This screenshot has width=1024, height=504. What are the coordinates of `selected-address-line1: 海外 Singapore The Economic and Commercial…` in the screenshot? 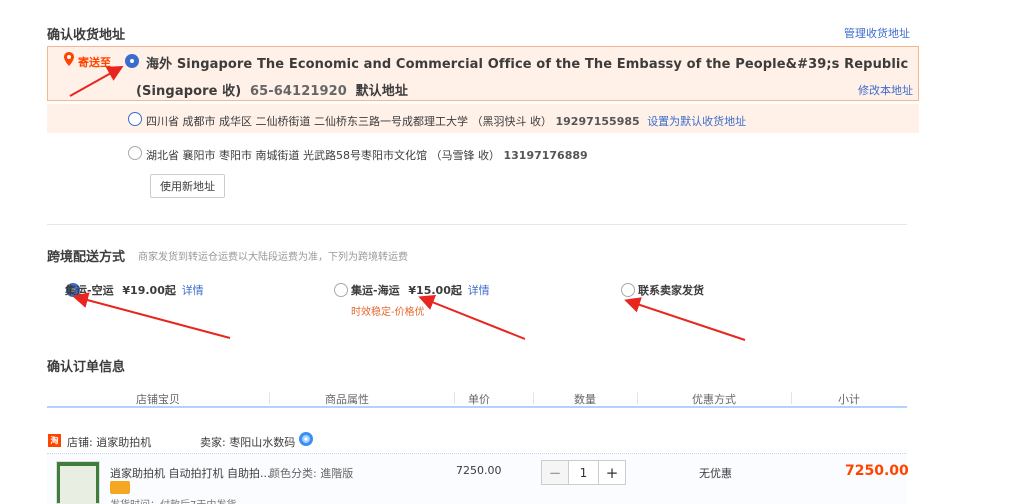 It's located at (527, 64).